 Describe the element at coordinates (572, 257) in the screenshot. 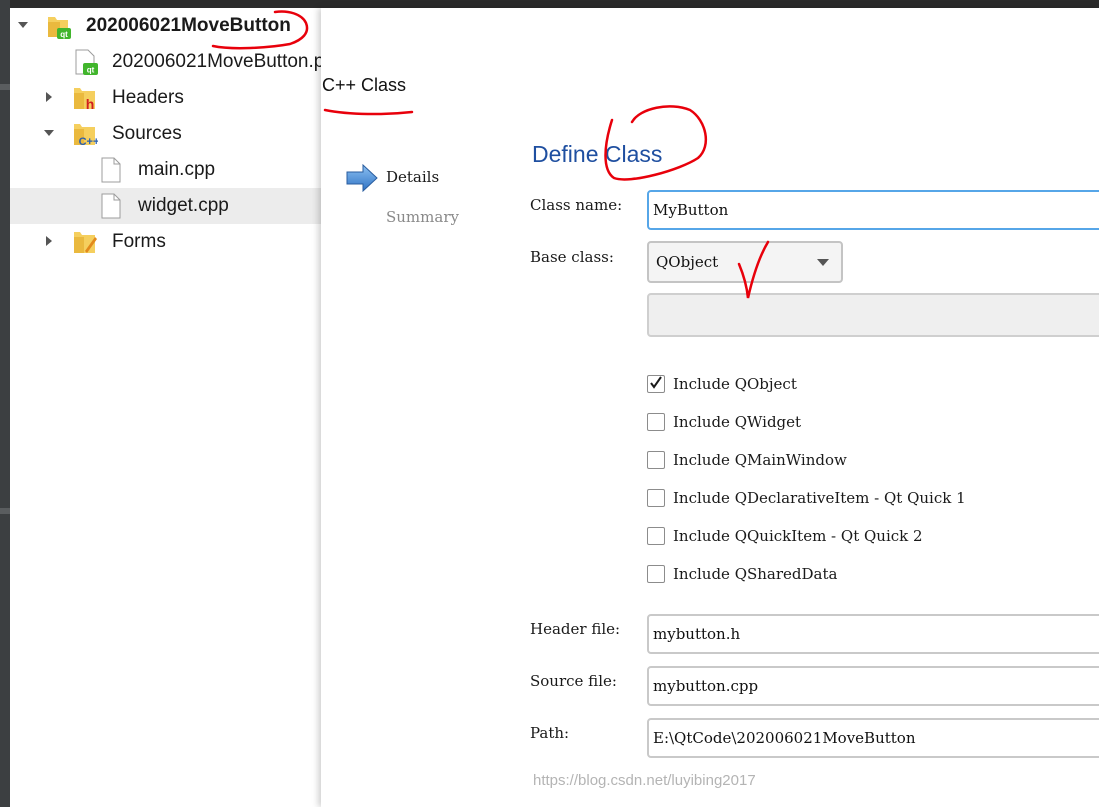

I see `base-class-label: Base class:` at that location.